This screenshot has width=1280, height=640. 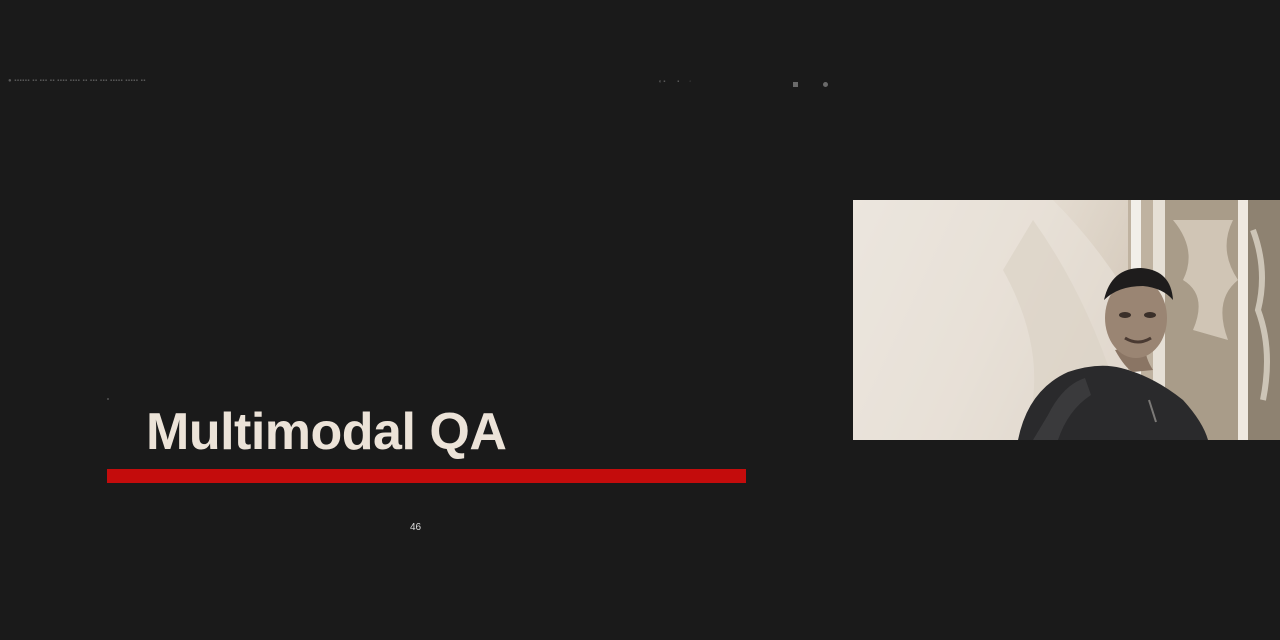 What do you see at coordinates (795, 84) in the screenshot?
I see `stop-icon` at bounding box center [795, 84].